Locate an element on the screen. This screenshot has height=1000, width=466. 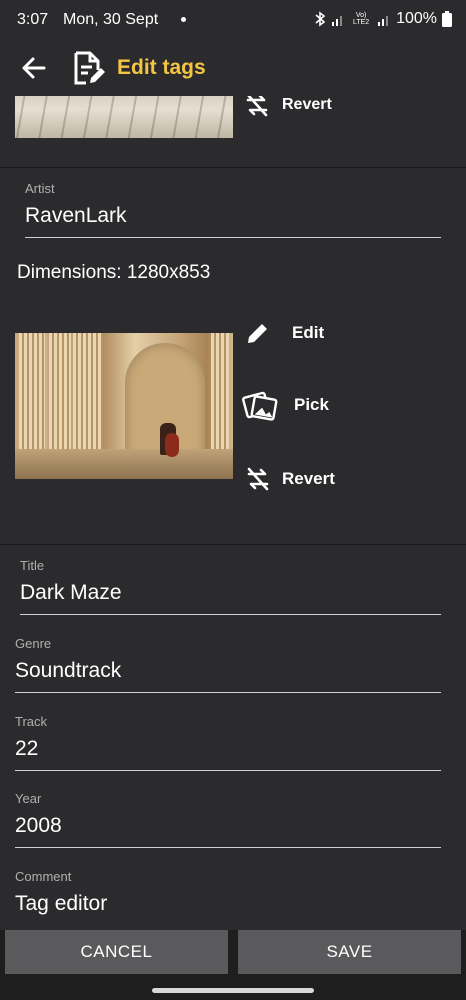
edit-cover-button: Edit is located at coordinates (284, 333).